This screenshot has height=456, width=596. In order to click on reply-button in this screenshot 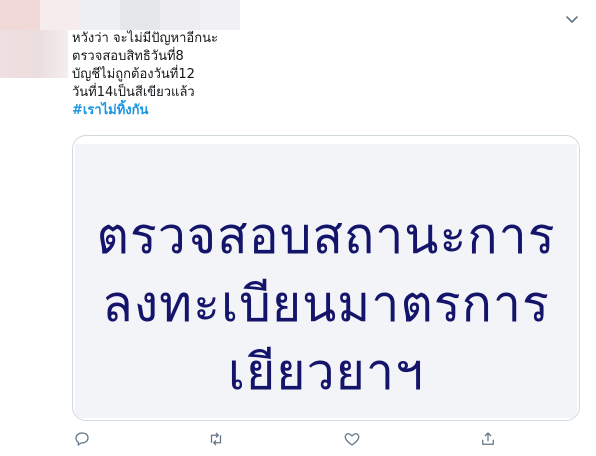, I will do `click(82, 441)`.